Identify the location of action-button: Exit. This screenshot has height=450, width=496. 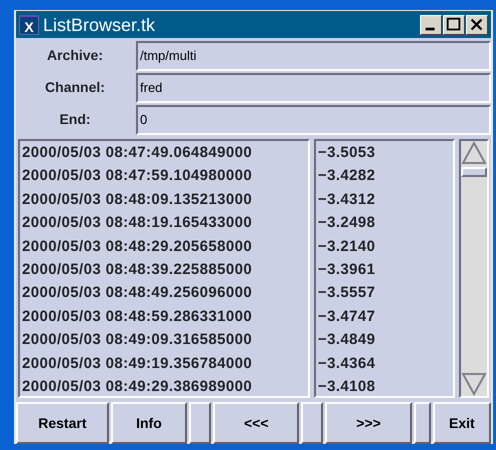
(462, 423).